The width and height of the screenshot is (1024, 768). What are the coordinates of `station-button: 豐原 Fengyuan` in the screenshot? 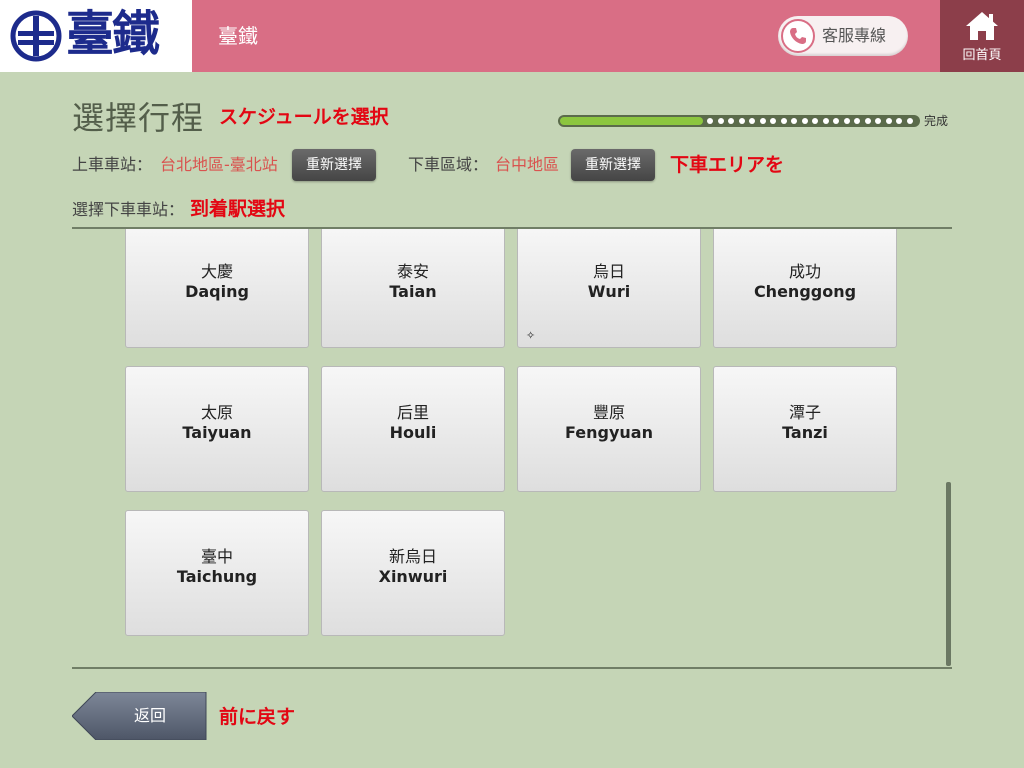 It's located at (609, 429).